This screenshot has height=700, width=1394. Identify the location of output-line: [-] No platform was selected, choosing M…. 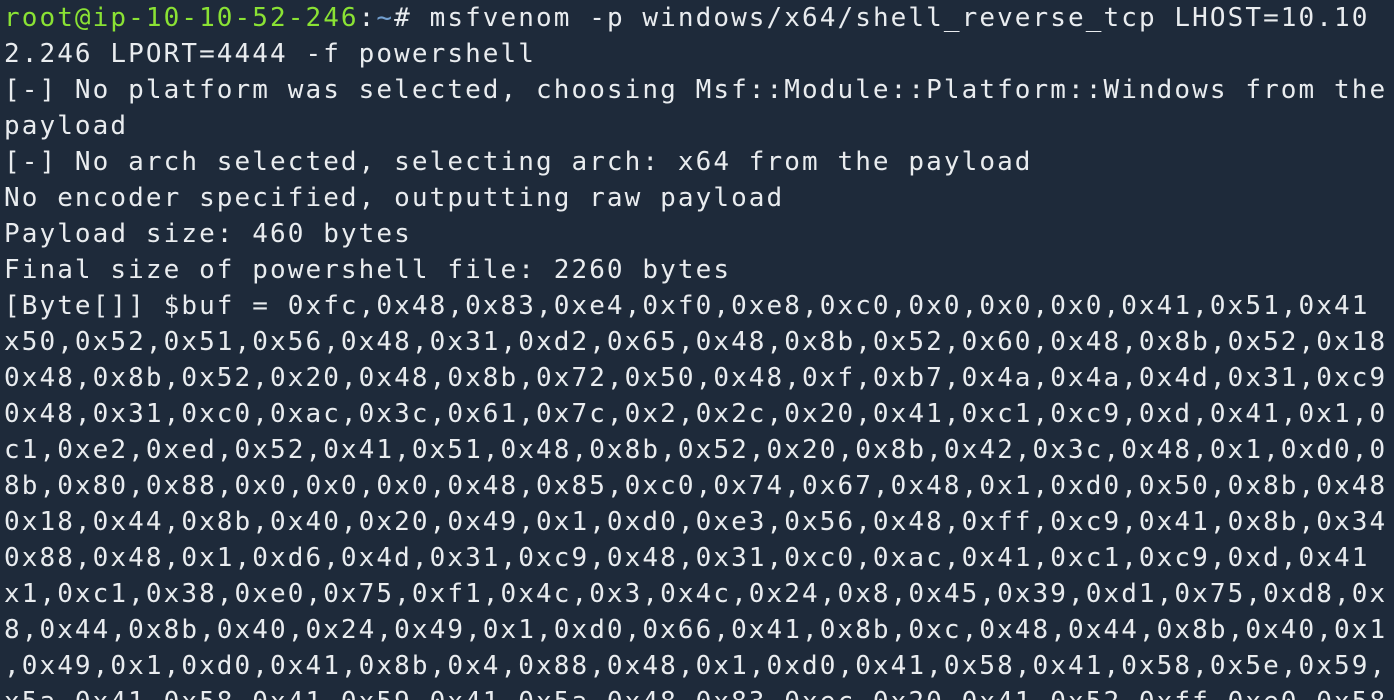
(696, 90).